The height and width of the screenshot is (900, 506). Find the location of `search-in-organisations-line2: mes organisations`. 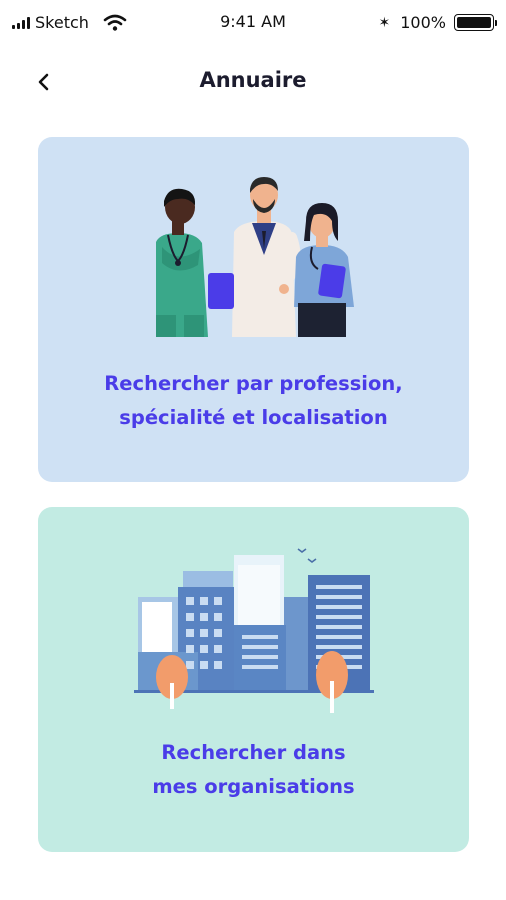

search-in-organisations-line2: mes organisations is located at coordinates (253, 786).